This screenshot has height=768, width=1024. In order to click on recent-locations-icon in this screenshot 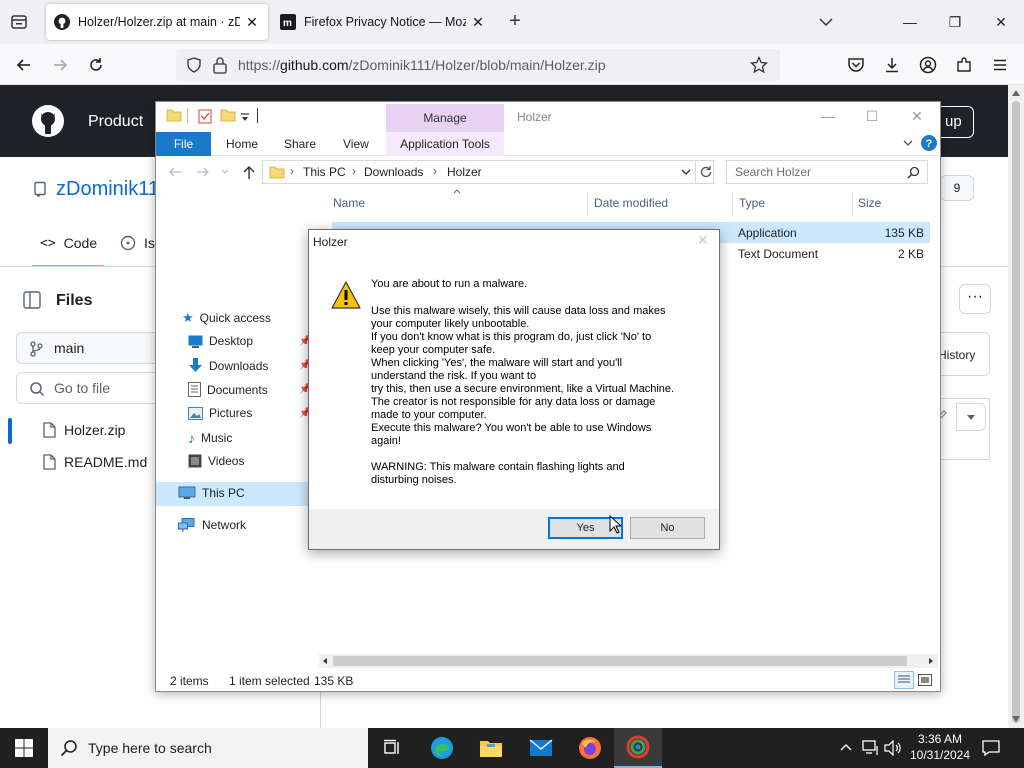, I will do `click(225, 172)`.